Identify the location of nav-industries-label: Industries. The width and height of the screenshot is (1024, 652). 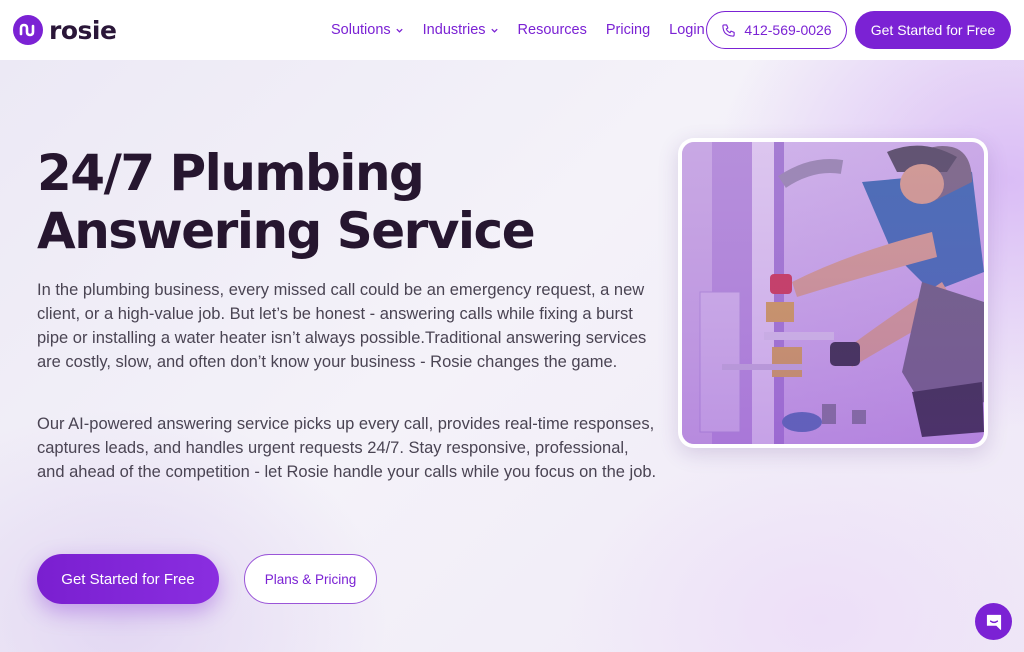
(454, 30).